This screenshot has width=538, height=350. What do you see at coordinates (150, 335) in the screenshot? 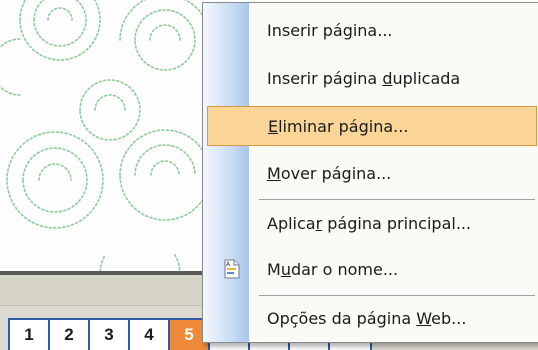
I see `page-tab-4: 4` at bounding box center [150, 335].